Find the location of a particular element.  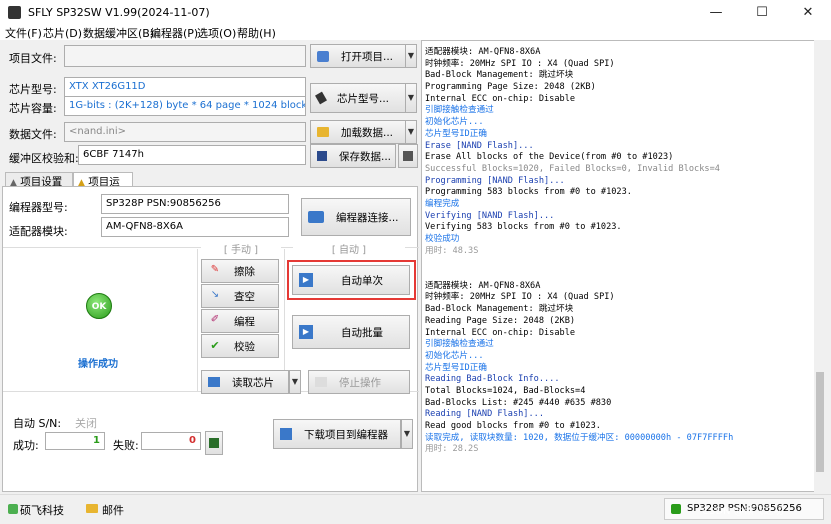

blank-check-icon: ↘ is located at coordinates (215, 294).